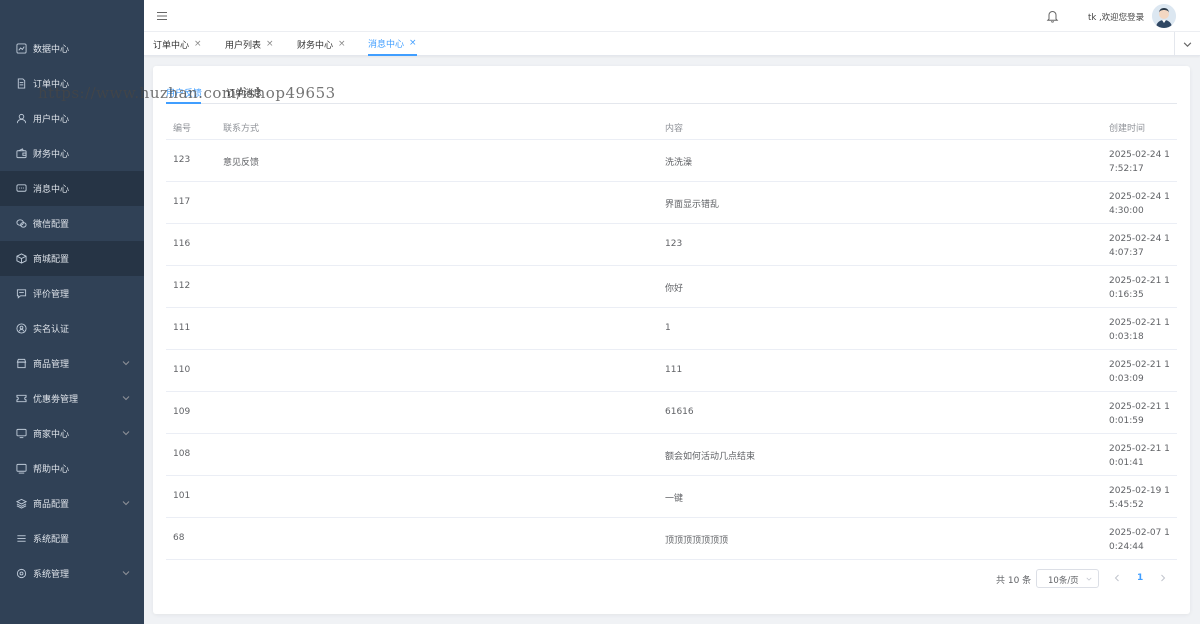 The width and height of the screenshot is (1200, 624). Describe the element at coordinates (72, 153) in the screenshot. I see `sidebar-item-finance-center: 财务中心` at that location.